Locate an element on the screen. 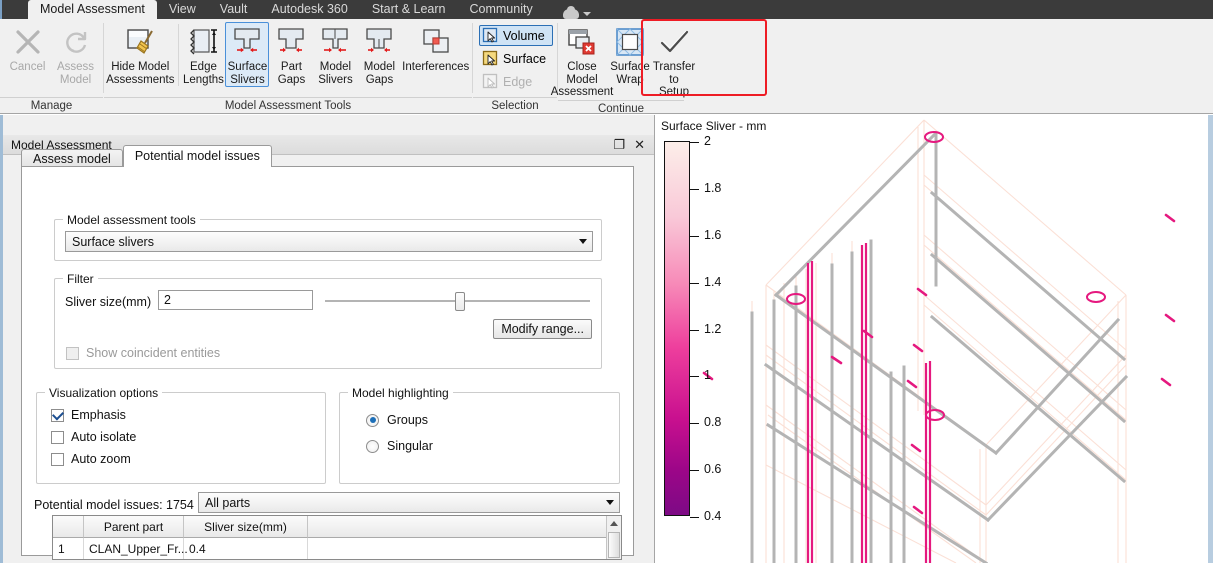 Image resolution: width=1213 pixels, height=563 pixels. model-assessment-tools-select: Surface slivers is located at coordinates (329, 241).